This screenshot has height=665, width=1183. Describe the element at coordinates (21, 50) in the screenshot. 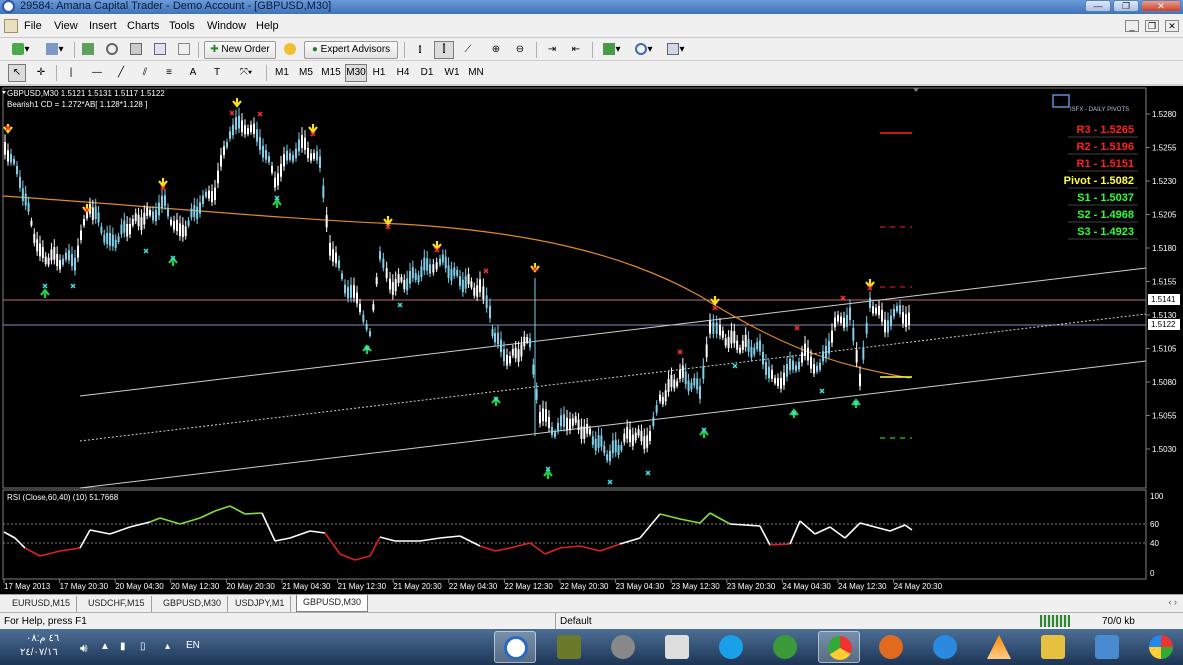

I see `new-chart-button: ▾` at that location.